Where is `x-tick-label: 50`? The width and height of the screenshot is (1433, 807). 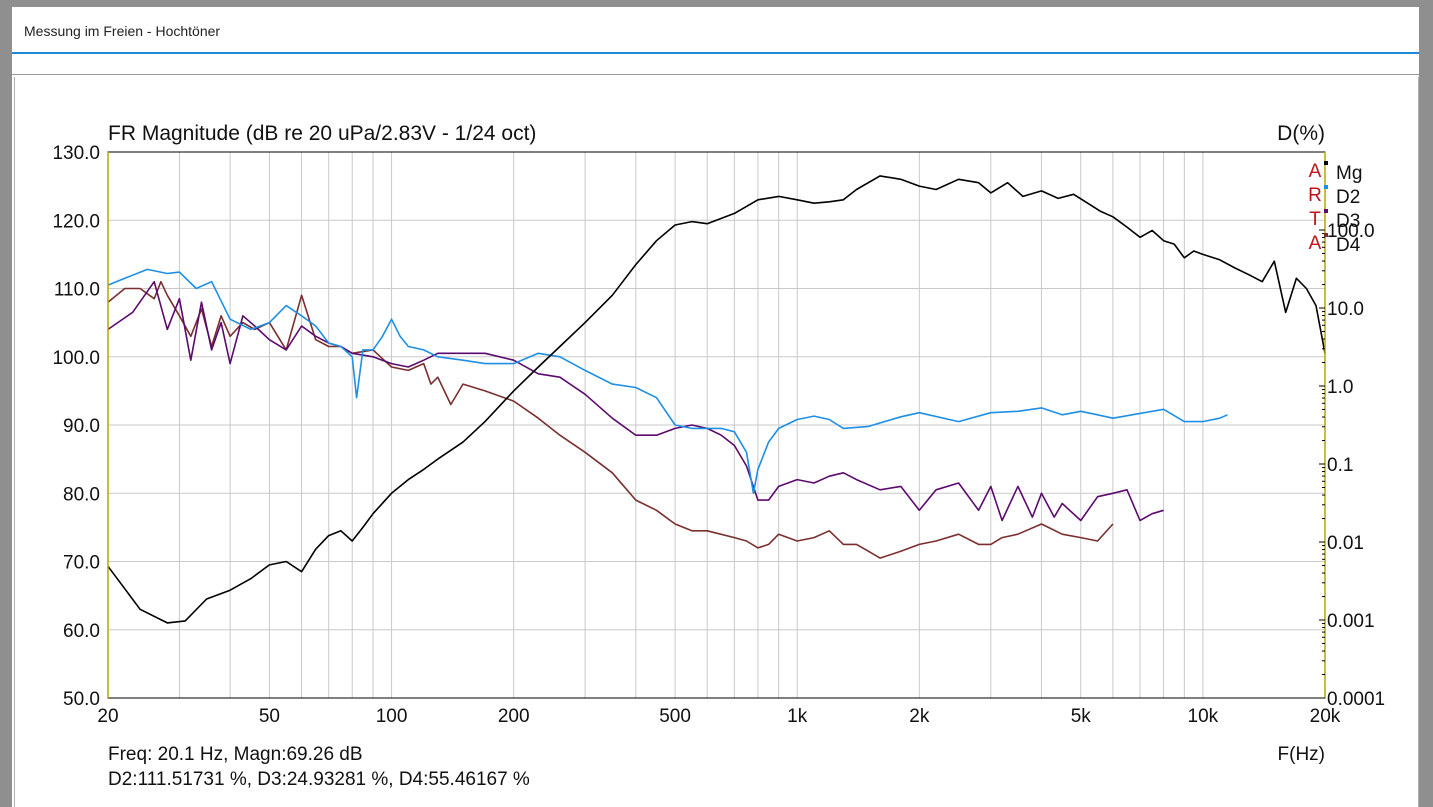
x-tick-label: 50 is located at coordinates (269, 716).